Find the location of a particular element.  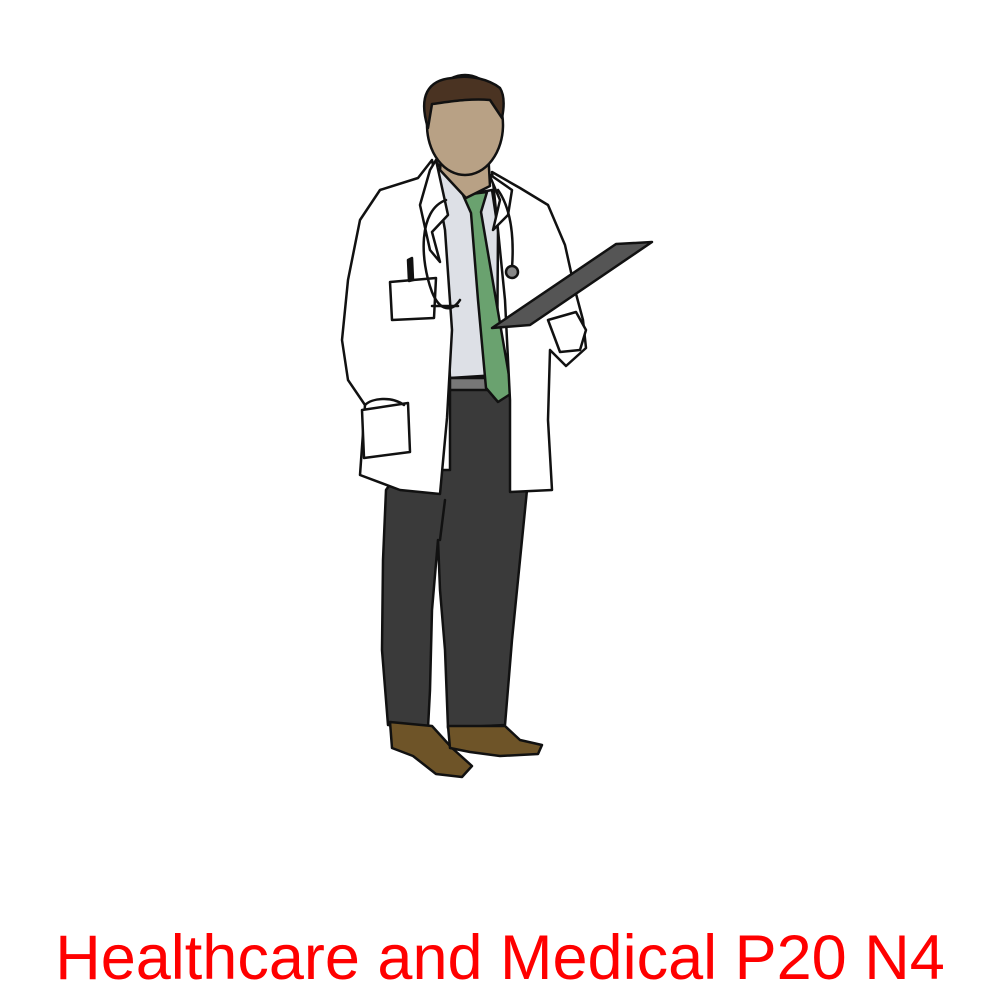

shoes is located at coordinates (466, 749).